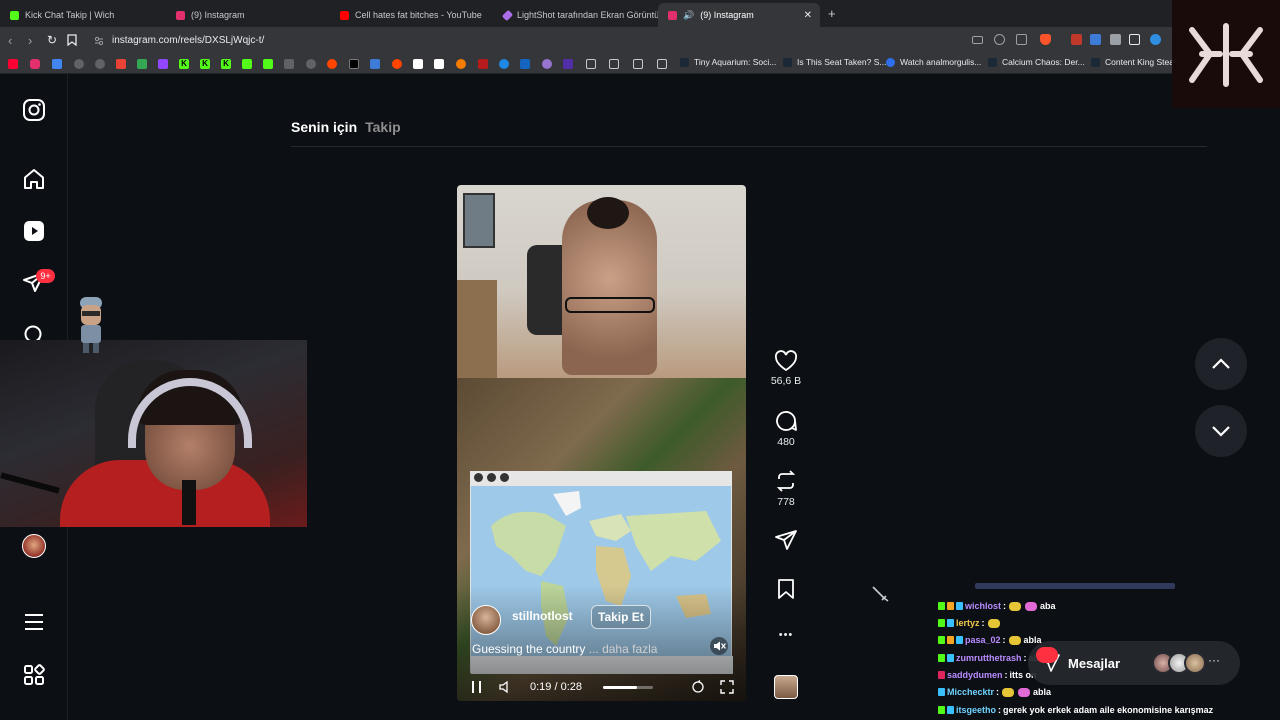  I want to click on tab-instagram-active: 🔊 (9) Instagram ✕, so click(739, 15).